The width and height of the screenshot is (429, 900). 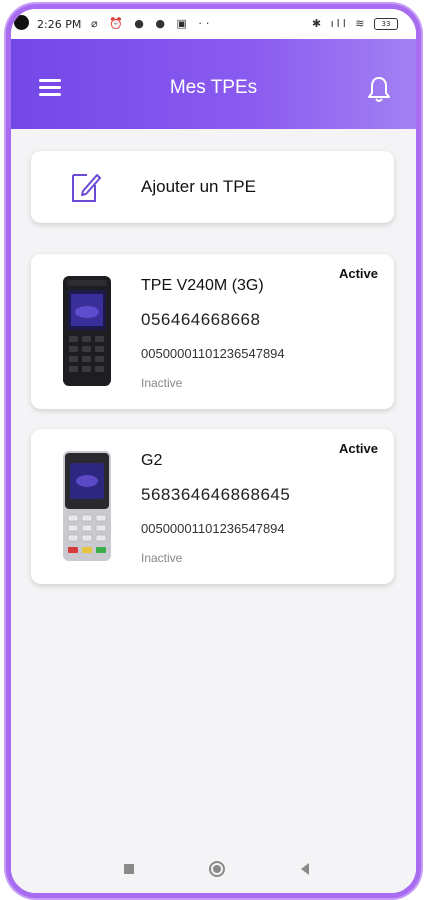 What do you see at coordinates (21, 22) in the screenshot?
I see `camera-cutout` at bounding box center [21, 22].